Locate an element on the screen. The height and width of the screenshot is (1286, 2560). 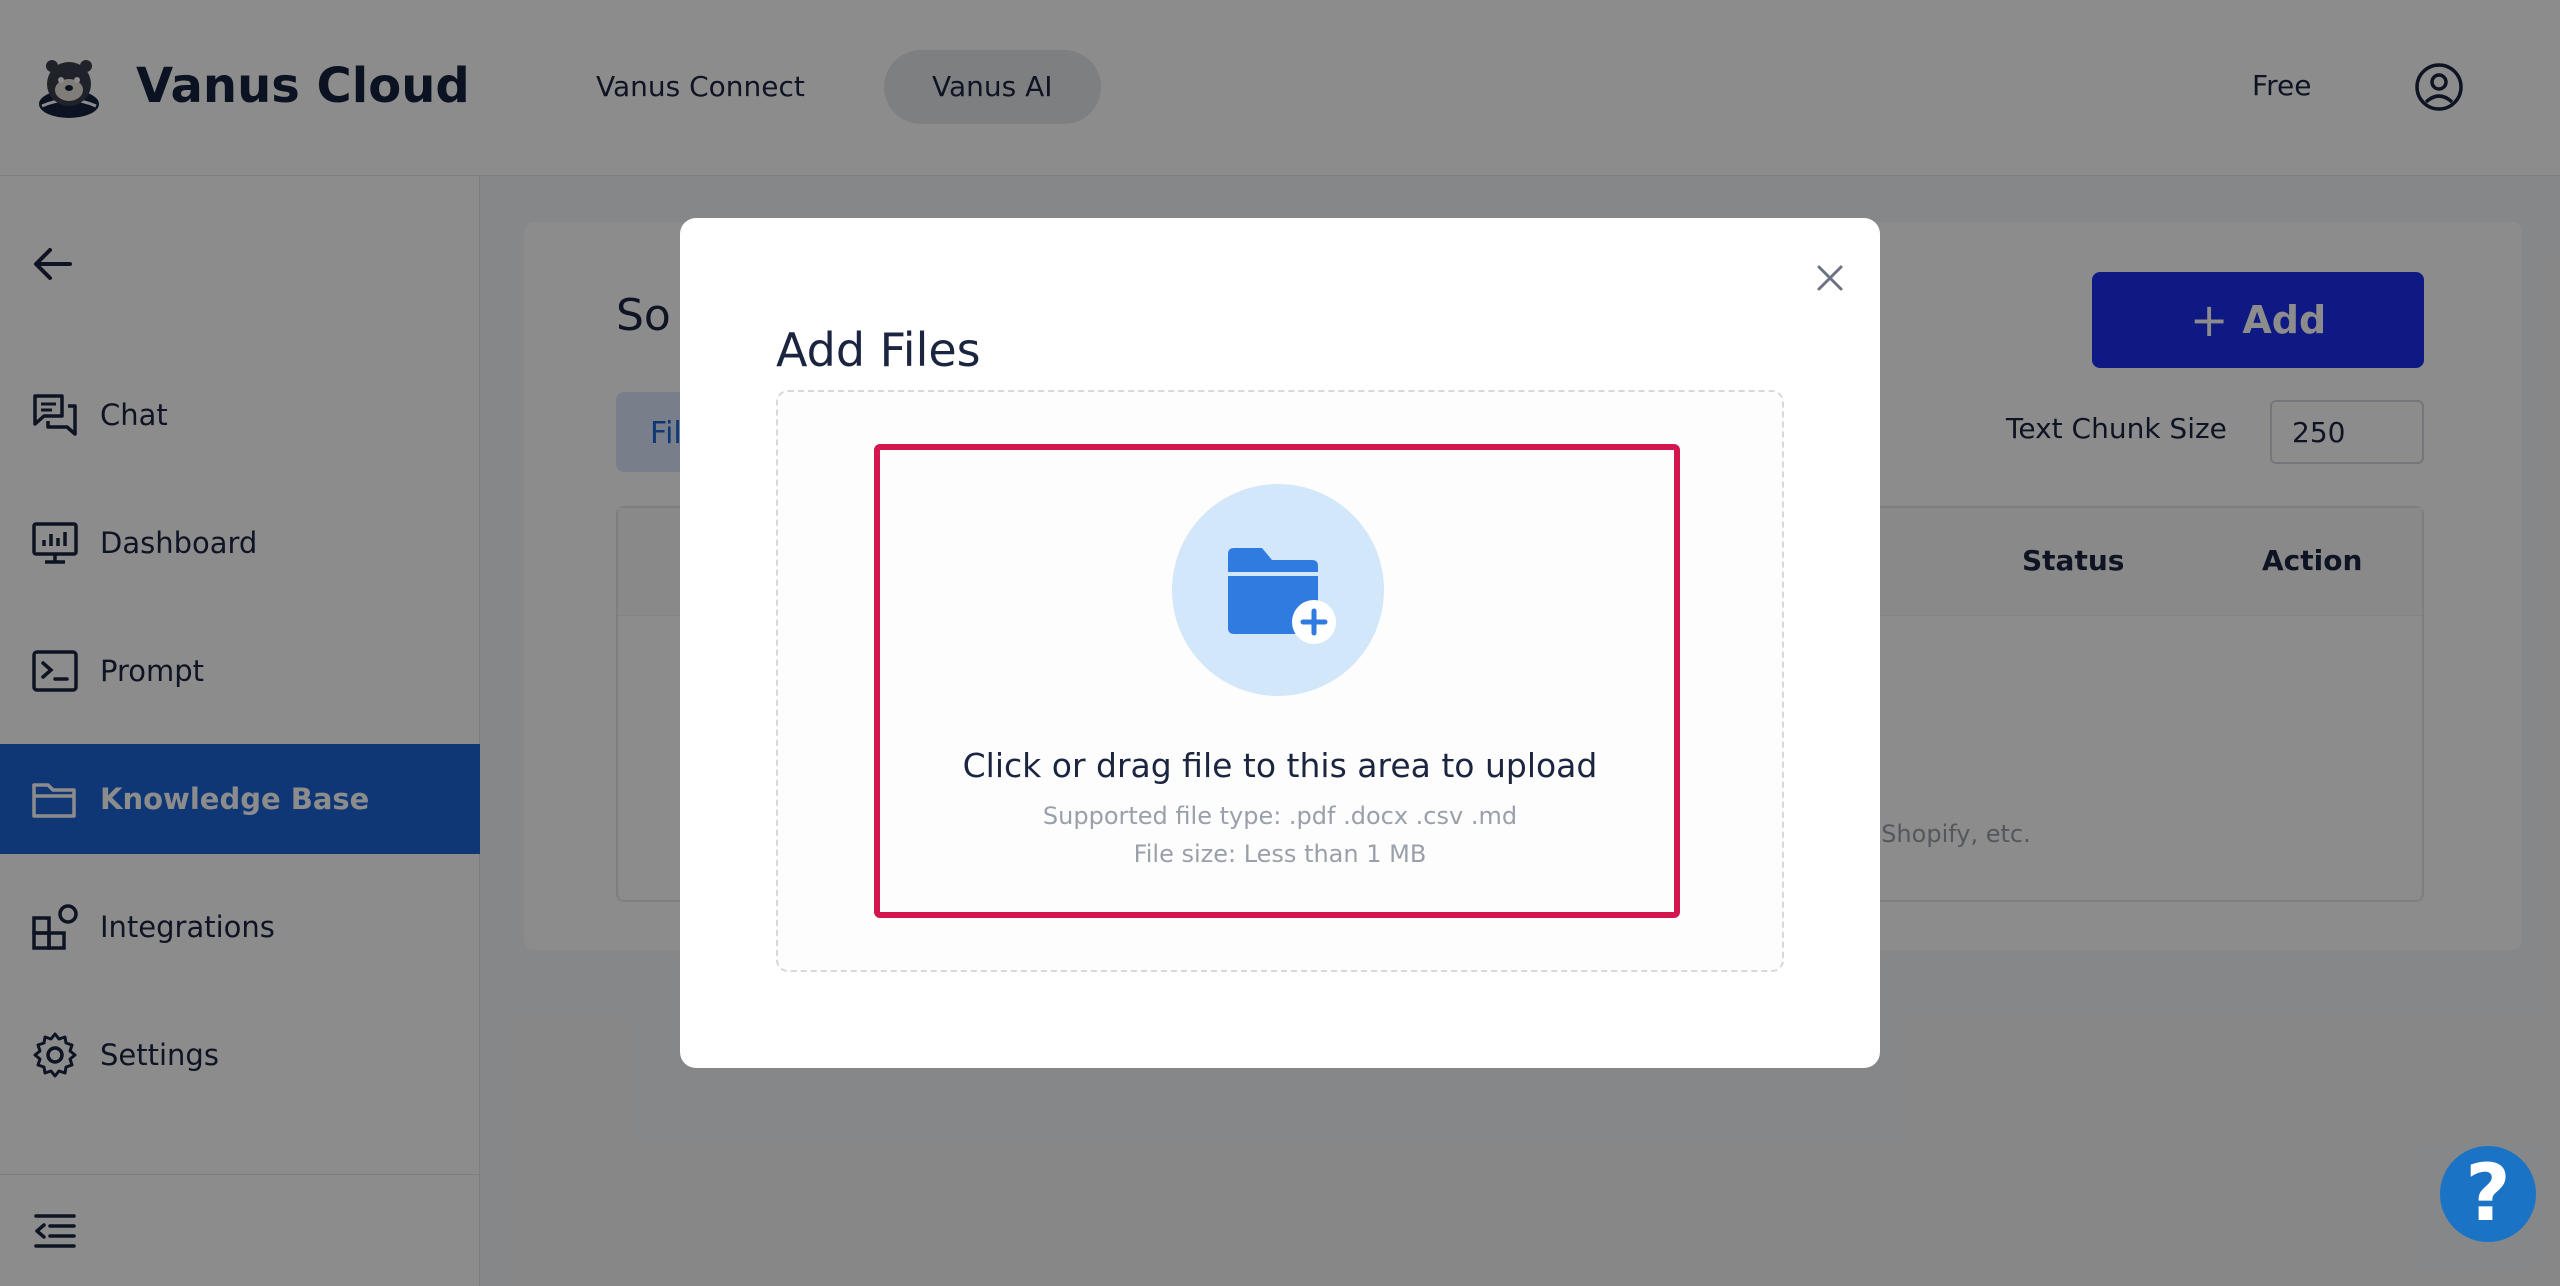
folder-add-icon is located at coordinates (1282, 596).